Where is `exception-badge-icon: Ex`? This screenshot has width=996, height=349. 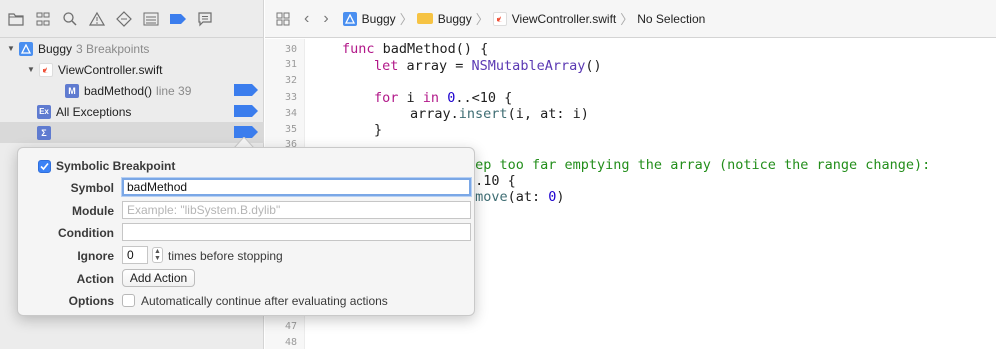 exception-badge-icon: Ex is located at coordinates (44, 111).